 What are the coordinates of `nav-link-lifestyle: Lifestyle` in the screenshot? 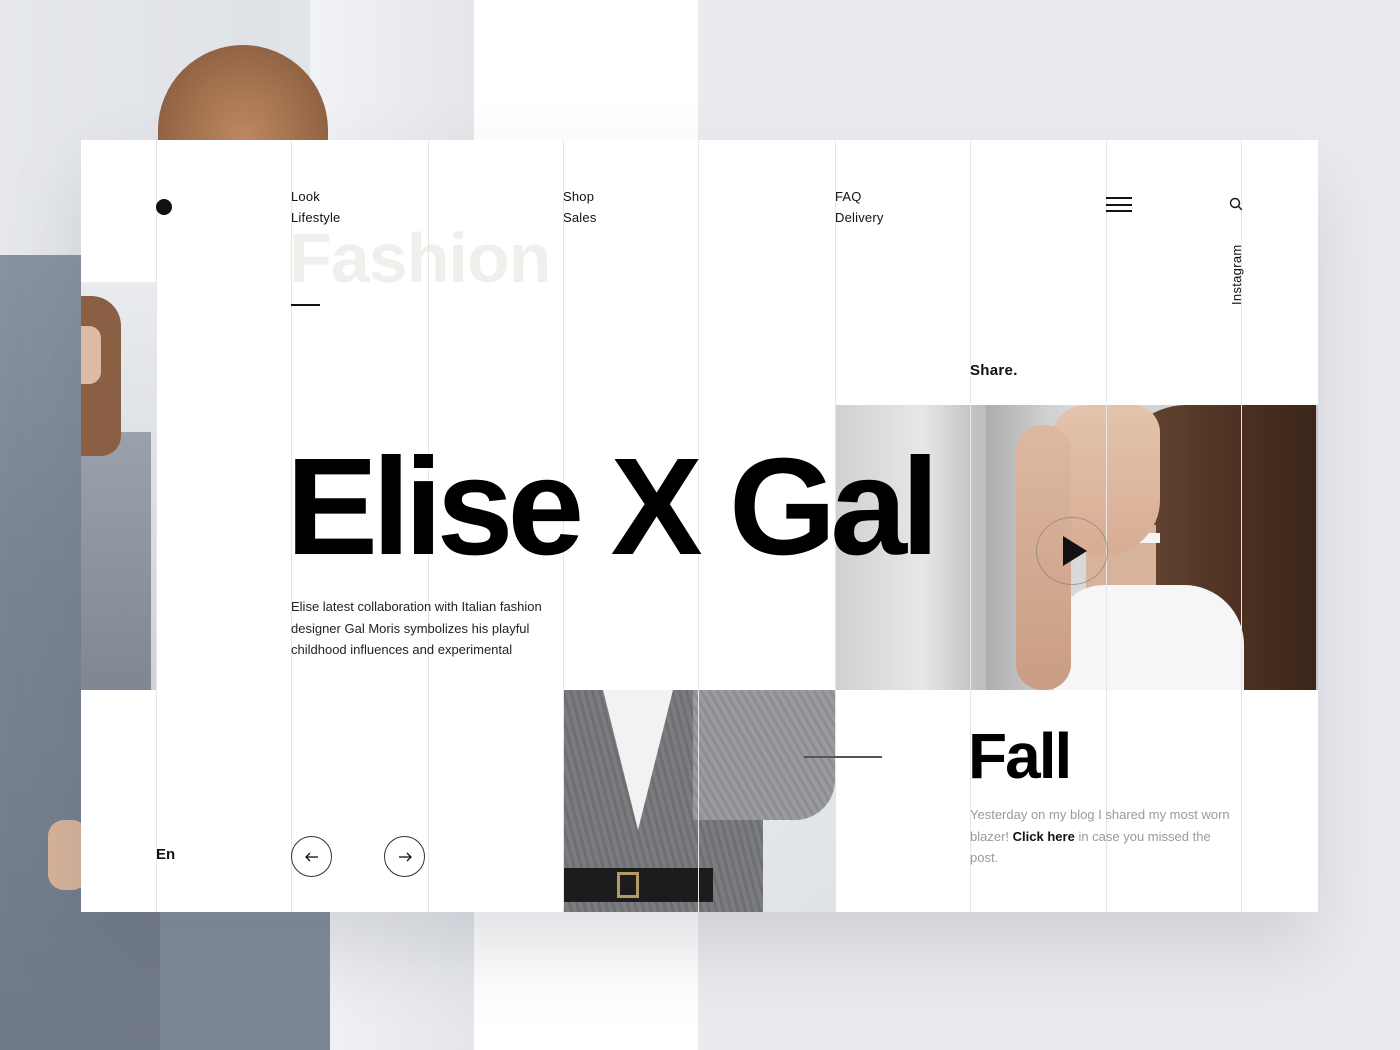 It's located at (316, 217).